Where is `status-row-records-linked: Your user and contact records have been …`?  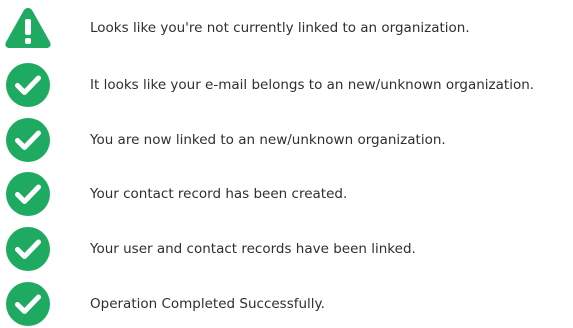
status-row-records-linked: Your user and contact records have been … is located at coordinates (286, 249).